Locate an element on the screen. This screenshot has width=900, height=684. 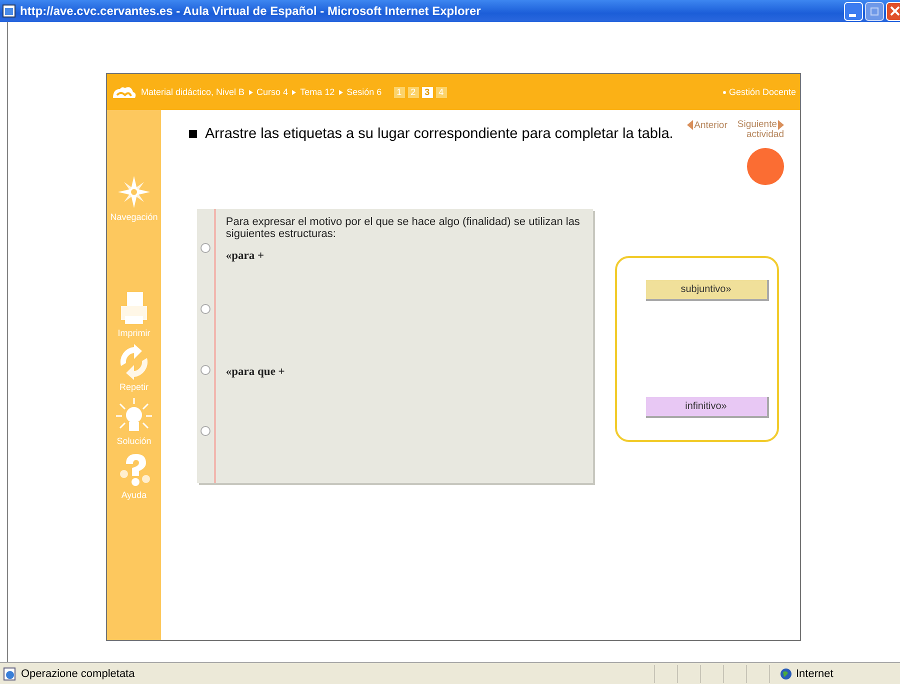
close-button is located at coordinates (893, 11).